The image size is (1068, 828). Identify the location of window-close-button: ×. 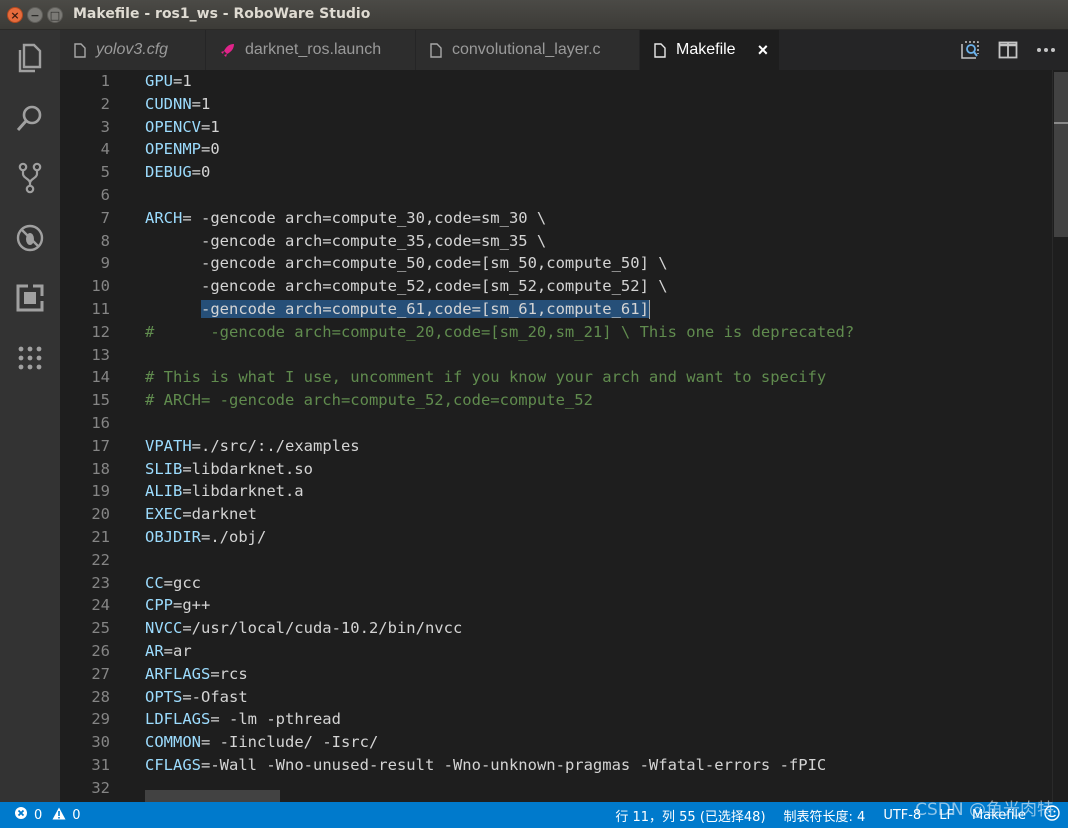
(15, 15).